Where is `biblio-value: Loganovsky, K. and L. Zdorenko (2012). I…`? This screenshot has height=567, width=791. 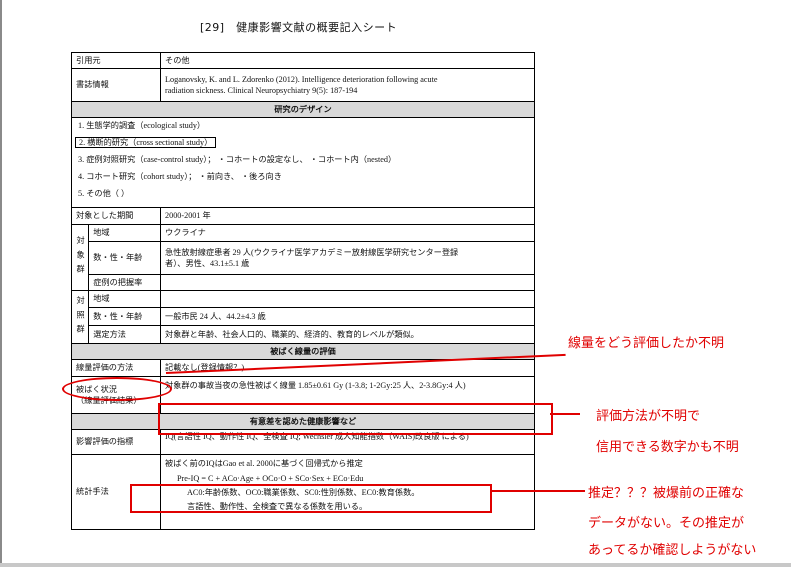 biblio-value: Loganovsky, K. and L. Zdorenko (2012). I… is located at coordinates (347, 85).